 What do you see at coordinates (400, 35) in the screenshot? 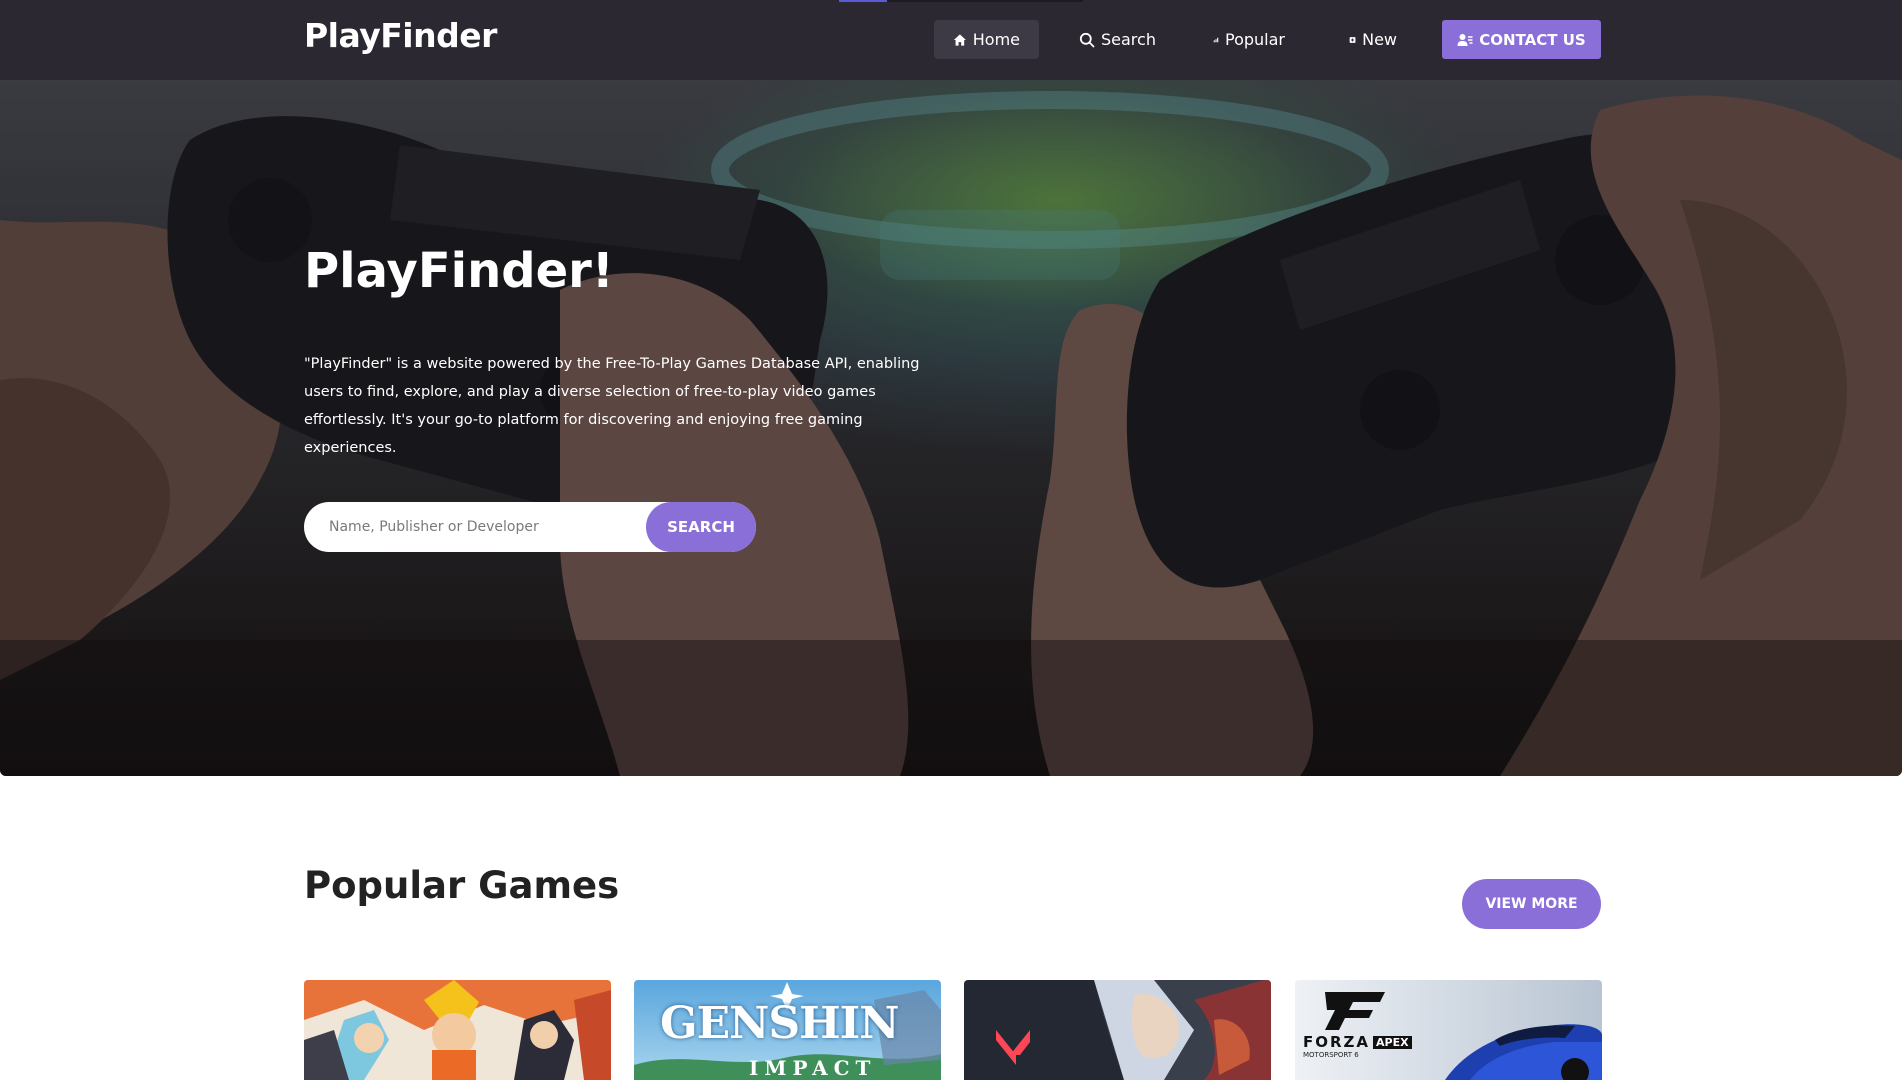
I see `brand-logo: PlayFinder` at bounding box center [400, 35].